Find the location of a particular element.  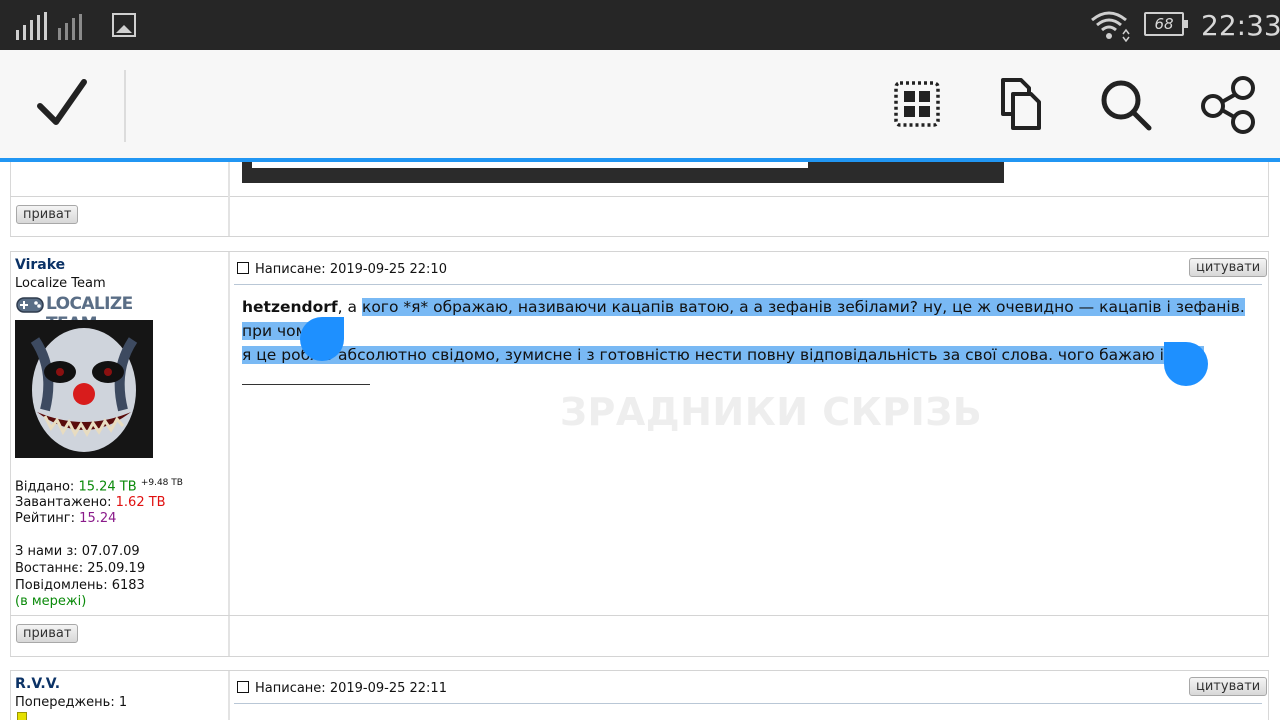

post-author-name: Virake is located at coordinates (40, 265).